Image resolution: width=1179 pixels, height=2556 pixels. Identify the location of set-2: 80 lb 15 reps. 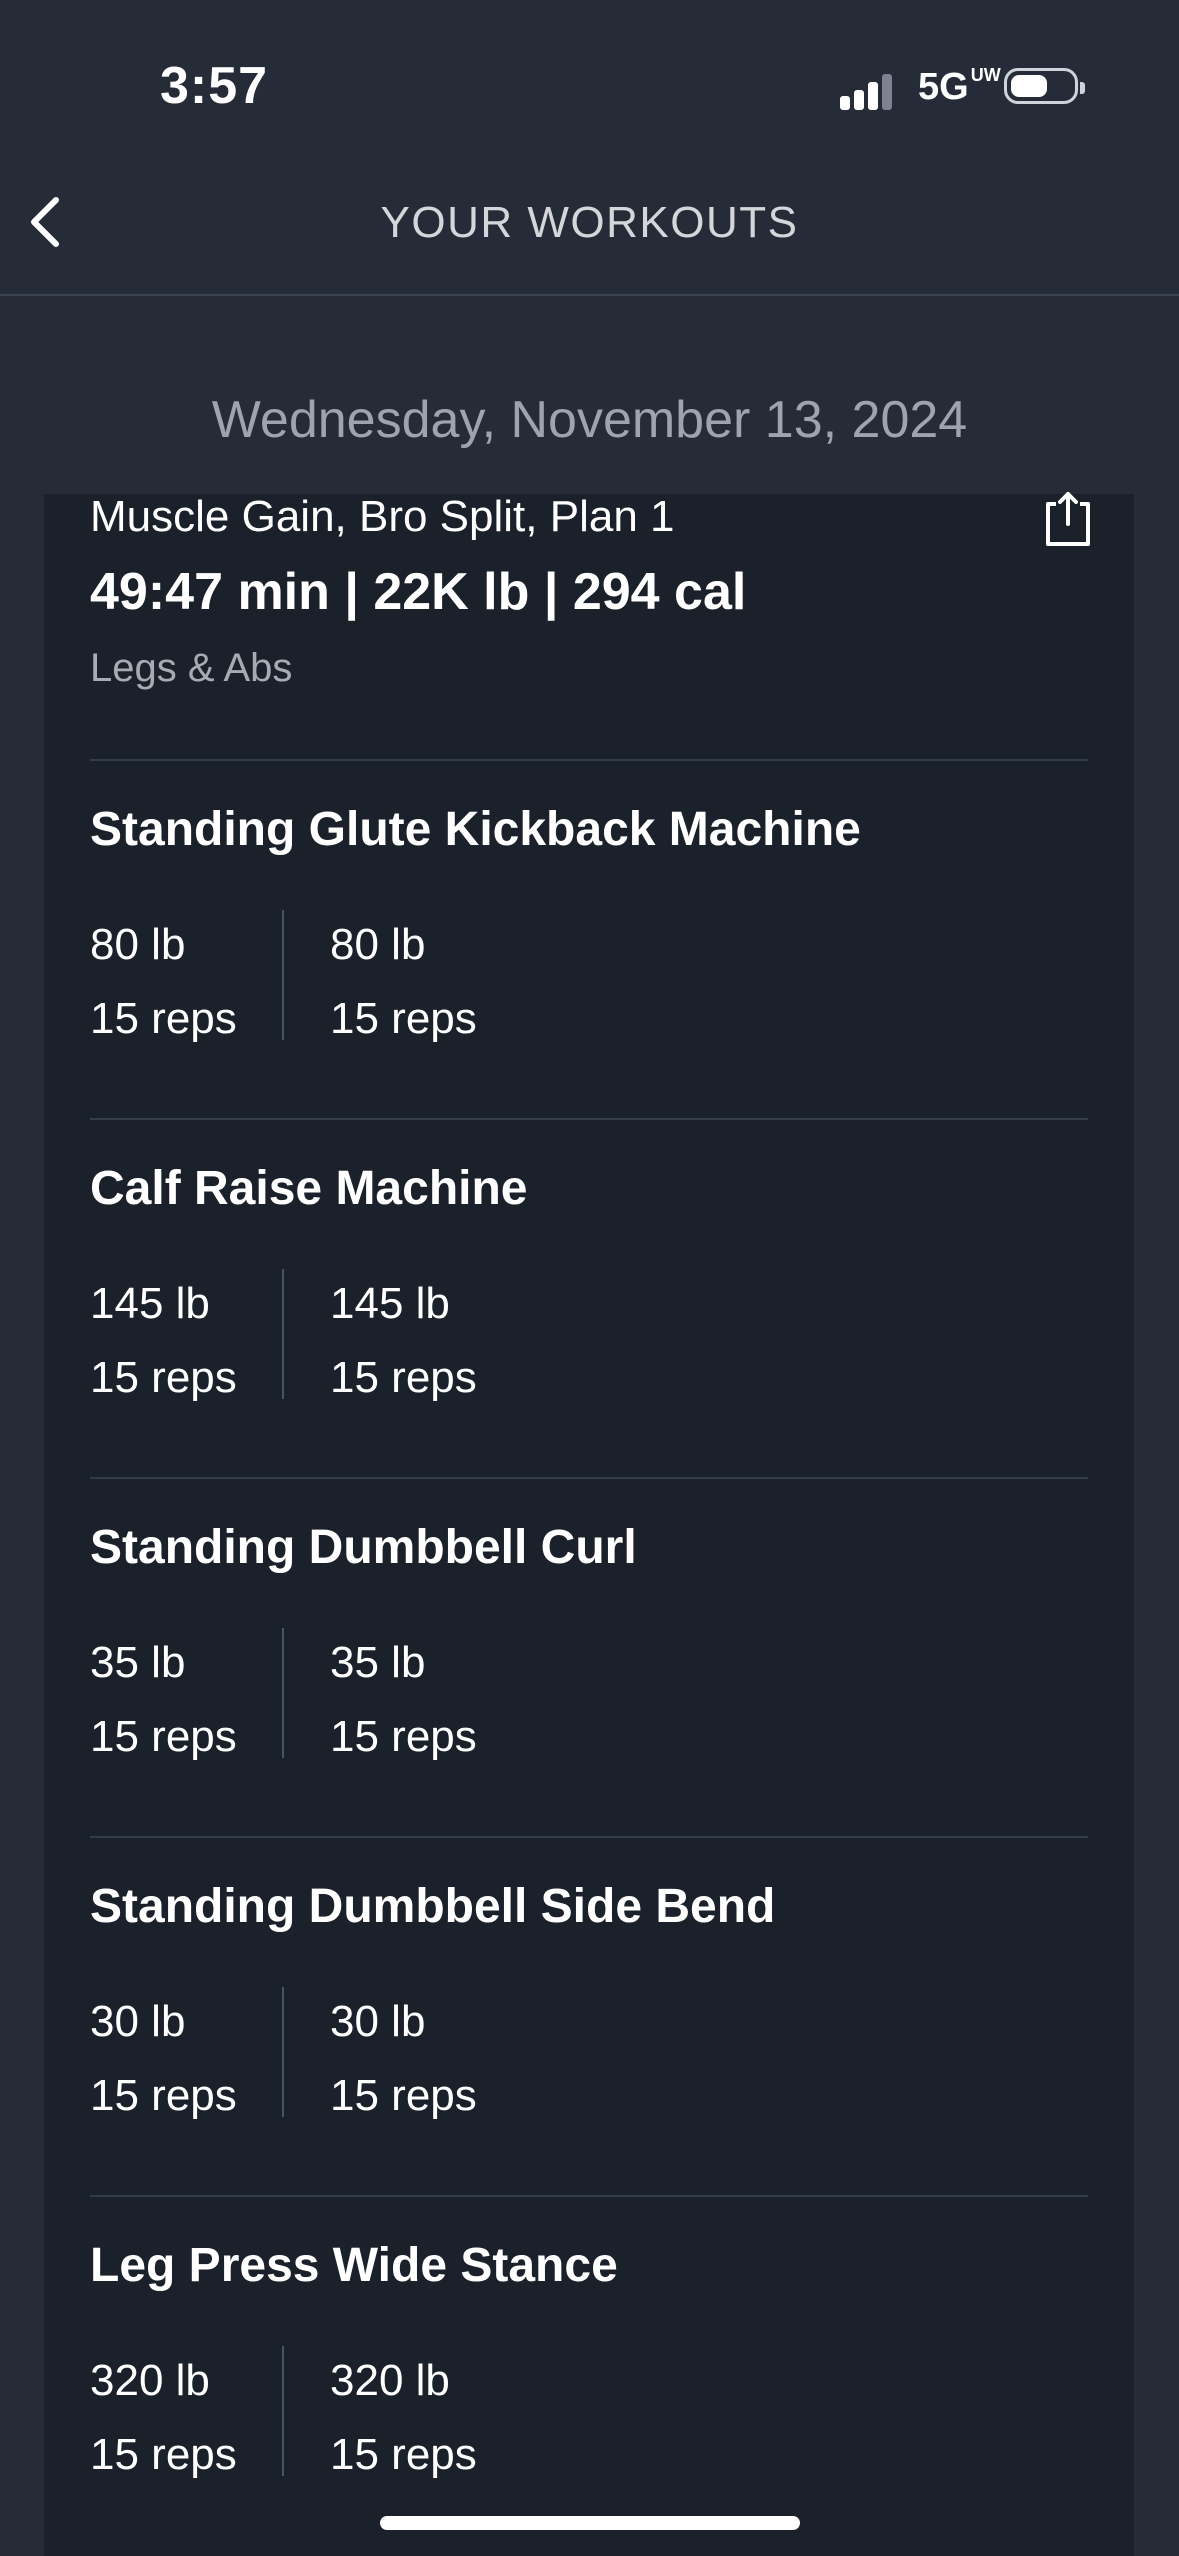
(403, 982).